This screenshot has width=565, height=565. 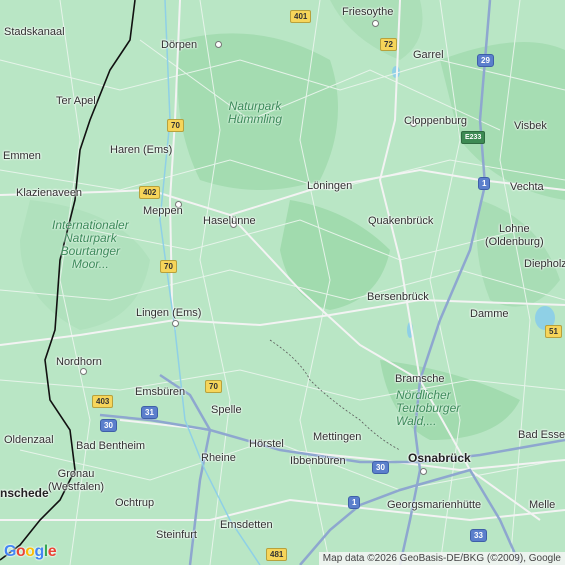 I want to click on city-label: Nordhorn, so click(x=79, y=362).